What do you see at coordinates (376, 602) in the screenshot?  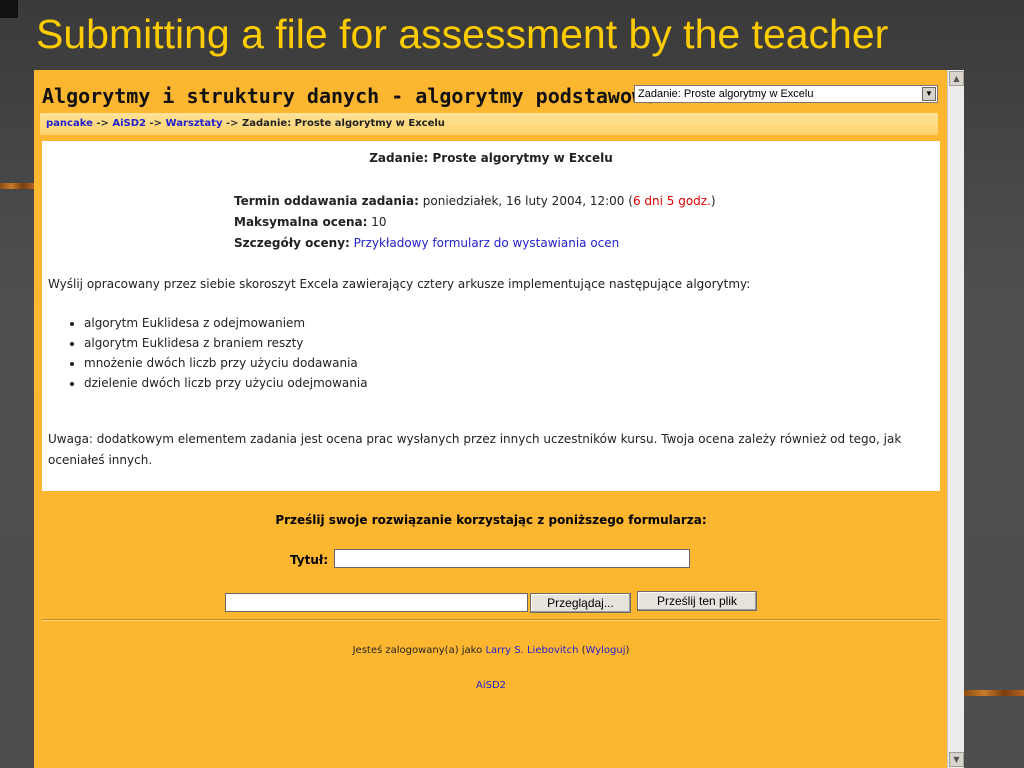 I see `file-path-input` at bounding box center [376, 602].